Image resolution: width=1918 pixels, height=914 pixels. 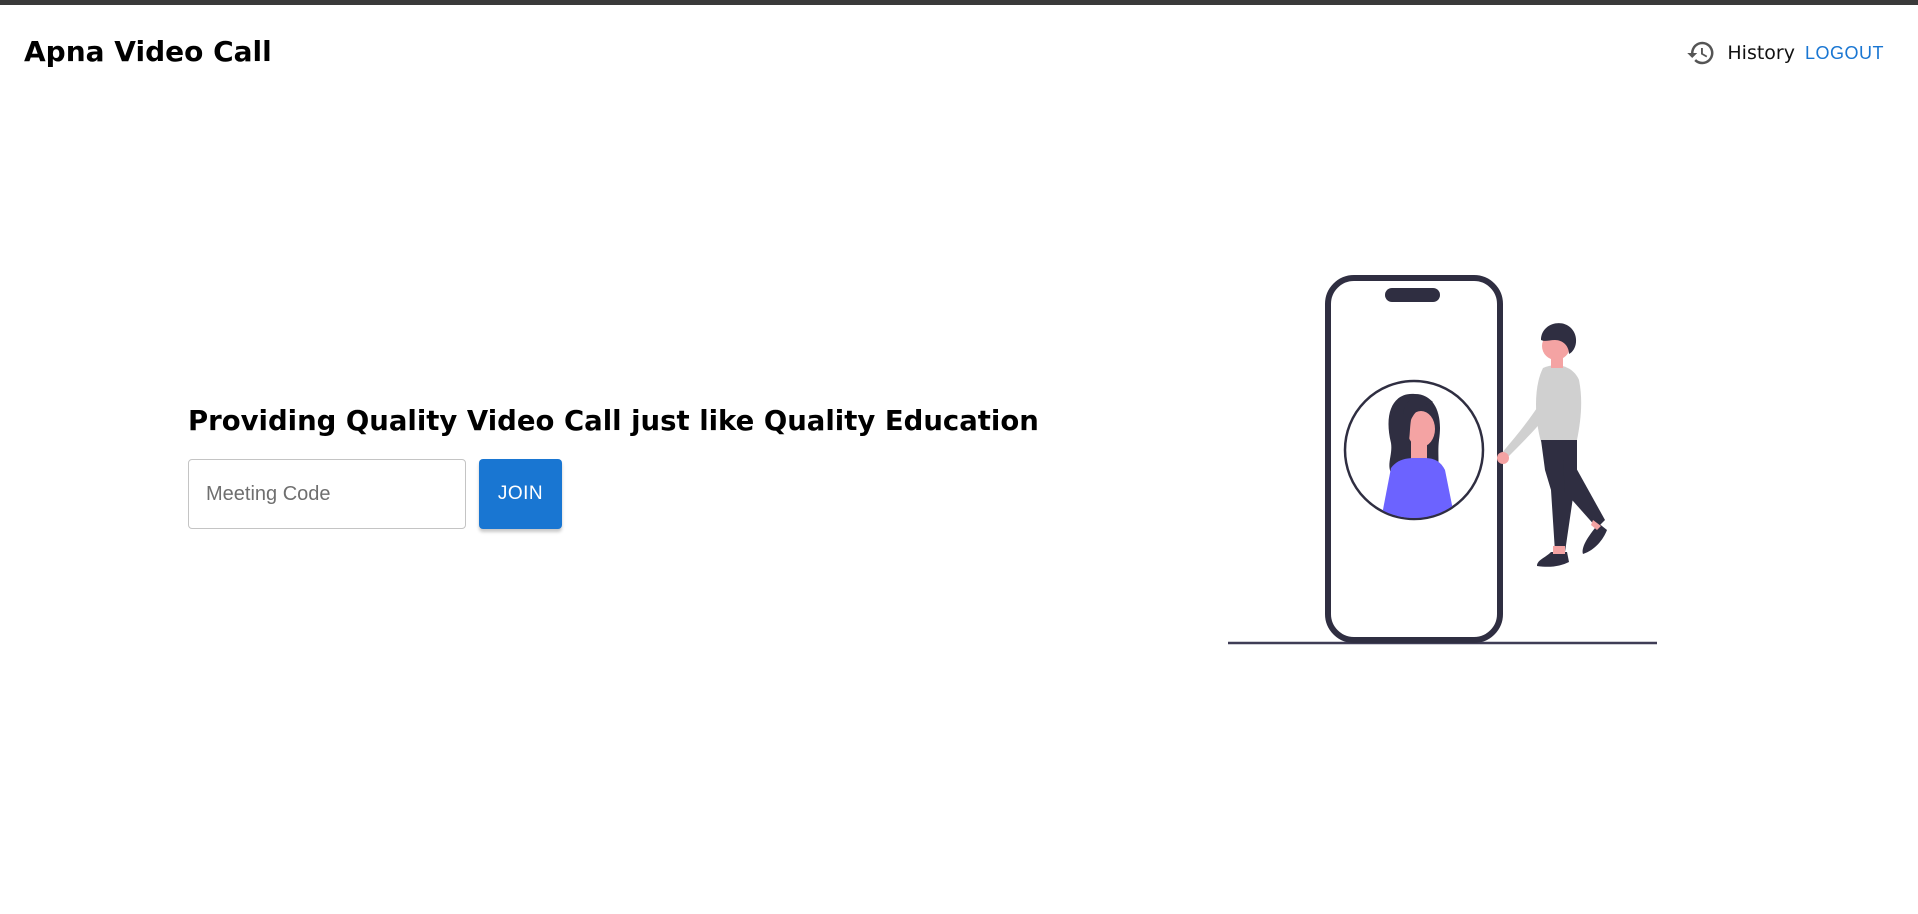 What do you see at coordinates (1761, 53) in the screenshot?
I see `history-label: History` at bounding box center [1761, 53].